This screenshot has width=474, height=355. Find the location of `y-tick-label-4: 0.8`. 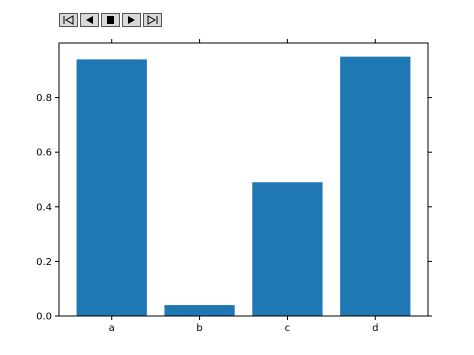

y-tick-label-4: 0.8 is located at coordinates (44, 98).